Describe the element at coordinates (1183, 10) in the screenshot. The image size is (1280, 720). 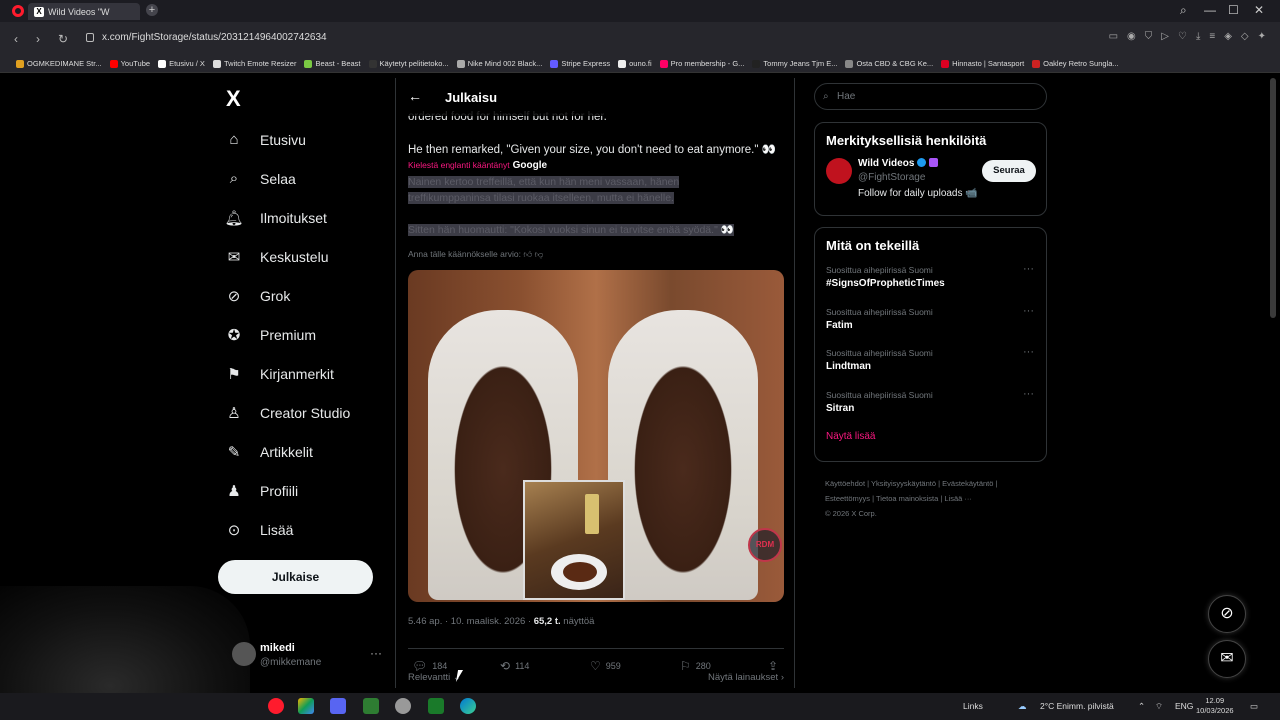
I see `search-tabs-icon: ⌕` at that location.